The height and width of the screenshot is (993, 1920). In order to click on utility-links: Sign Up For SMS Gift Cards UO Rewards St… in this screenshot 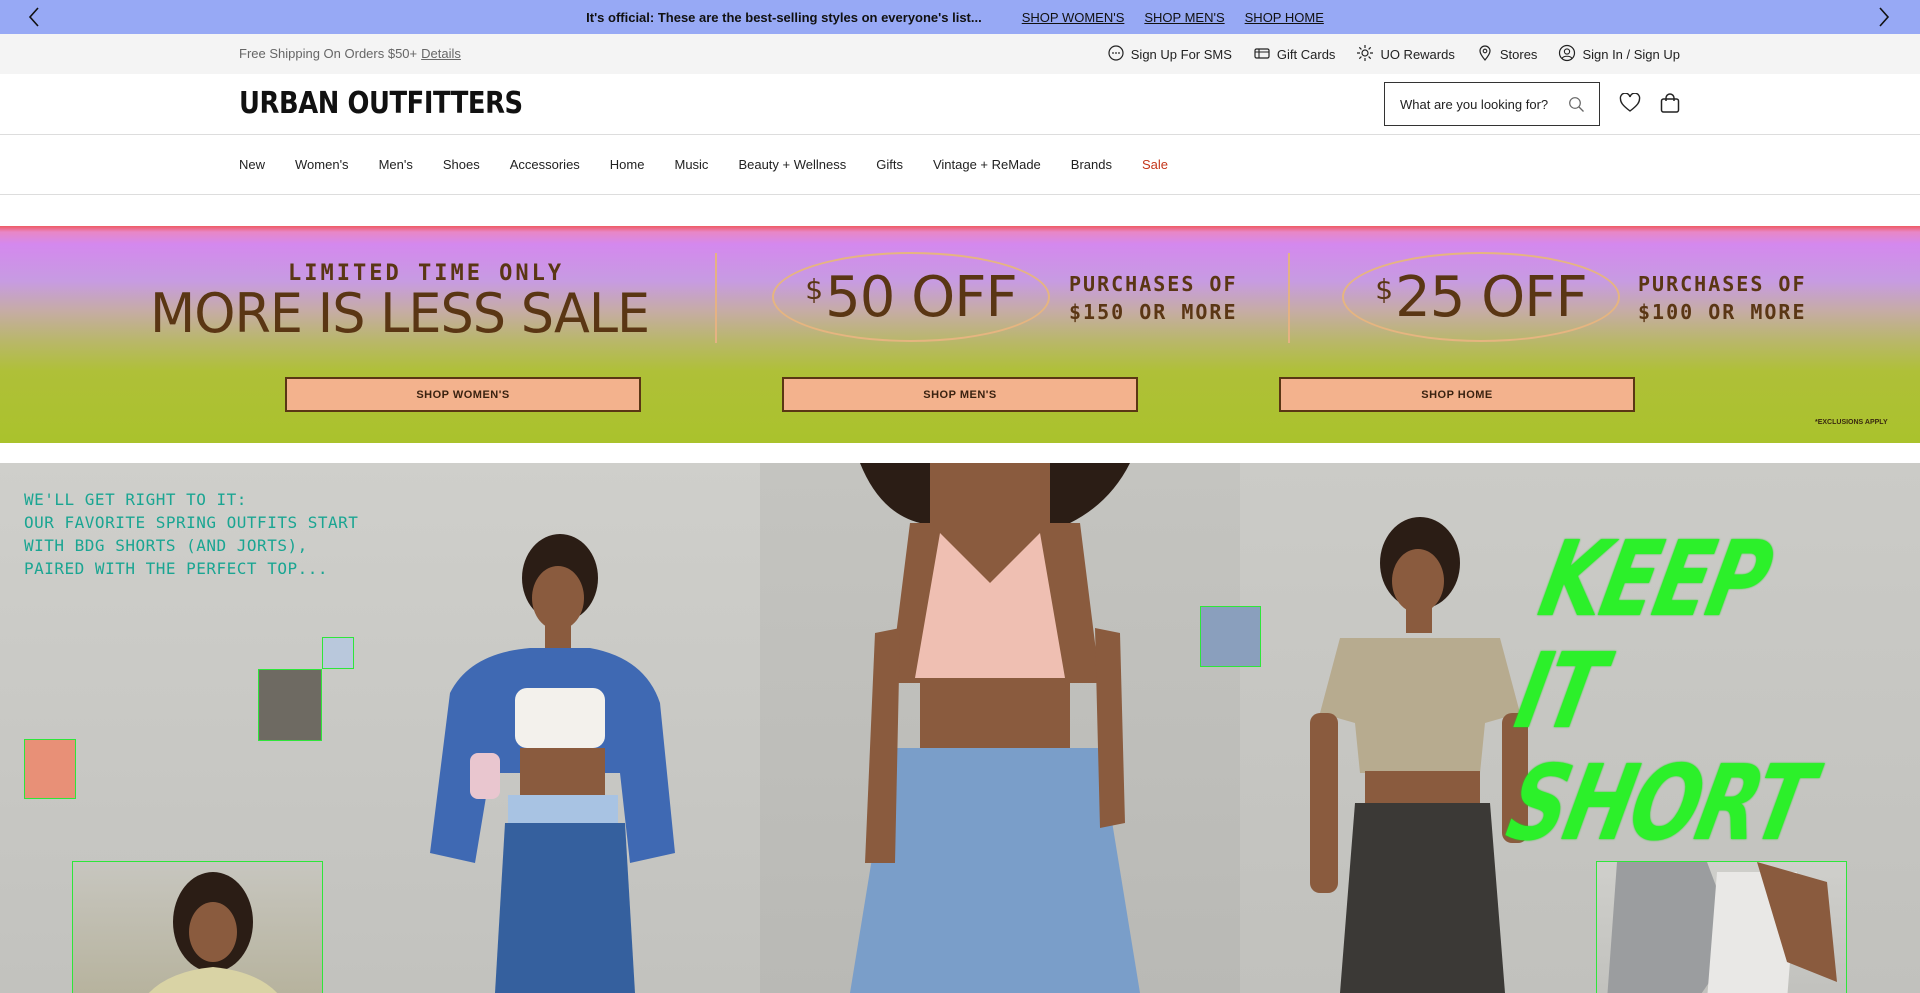, I will do `click(1383, 54)`.